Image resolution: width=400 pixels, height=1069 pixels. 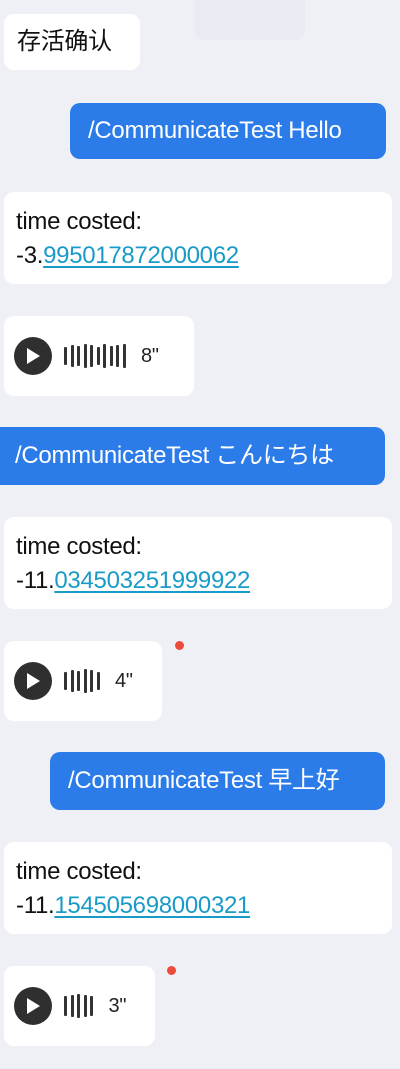 What do you see at coordinates (124, 681) in the screenshot?
I see `voice-duration: 4"` at bounding box center [124, 681].